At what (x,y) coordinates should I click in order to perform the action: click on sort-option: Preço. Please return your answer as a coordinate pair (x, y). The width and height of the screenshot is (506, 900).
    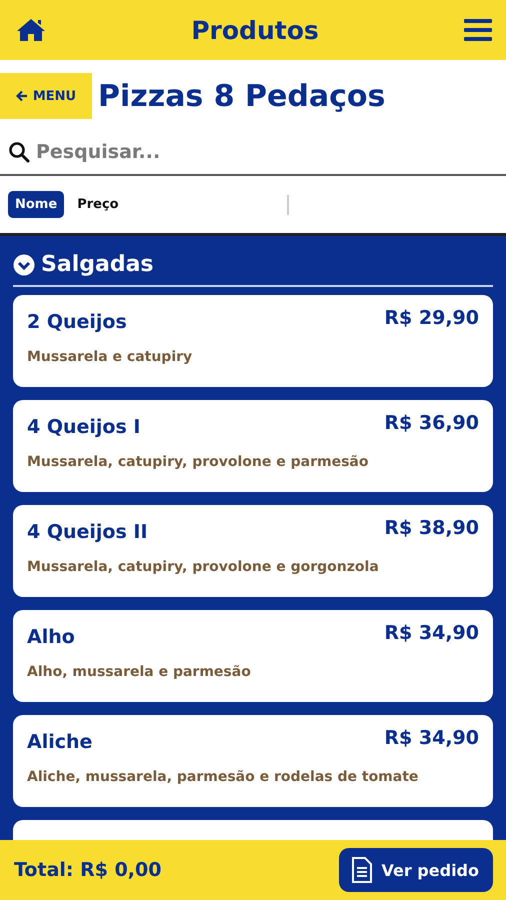
    Looking at the image, I should click on (98, 204).